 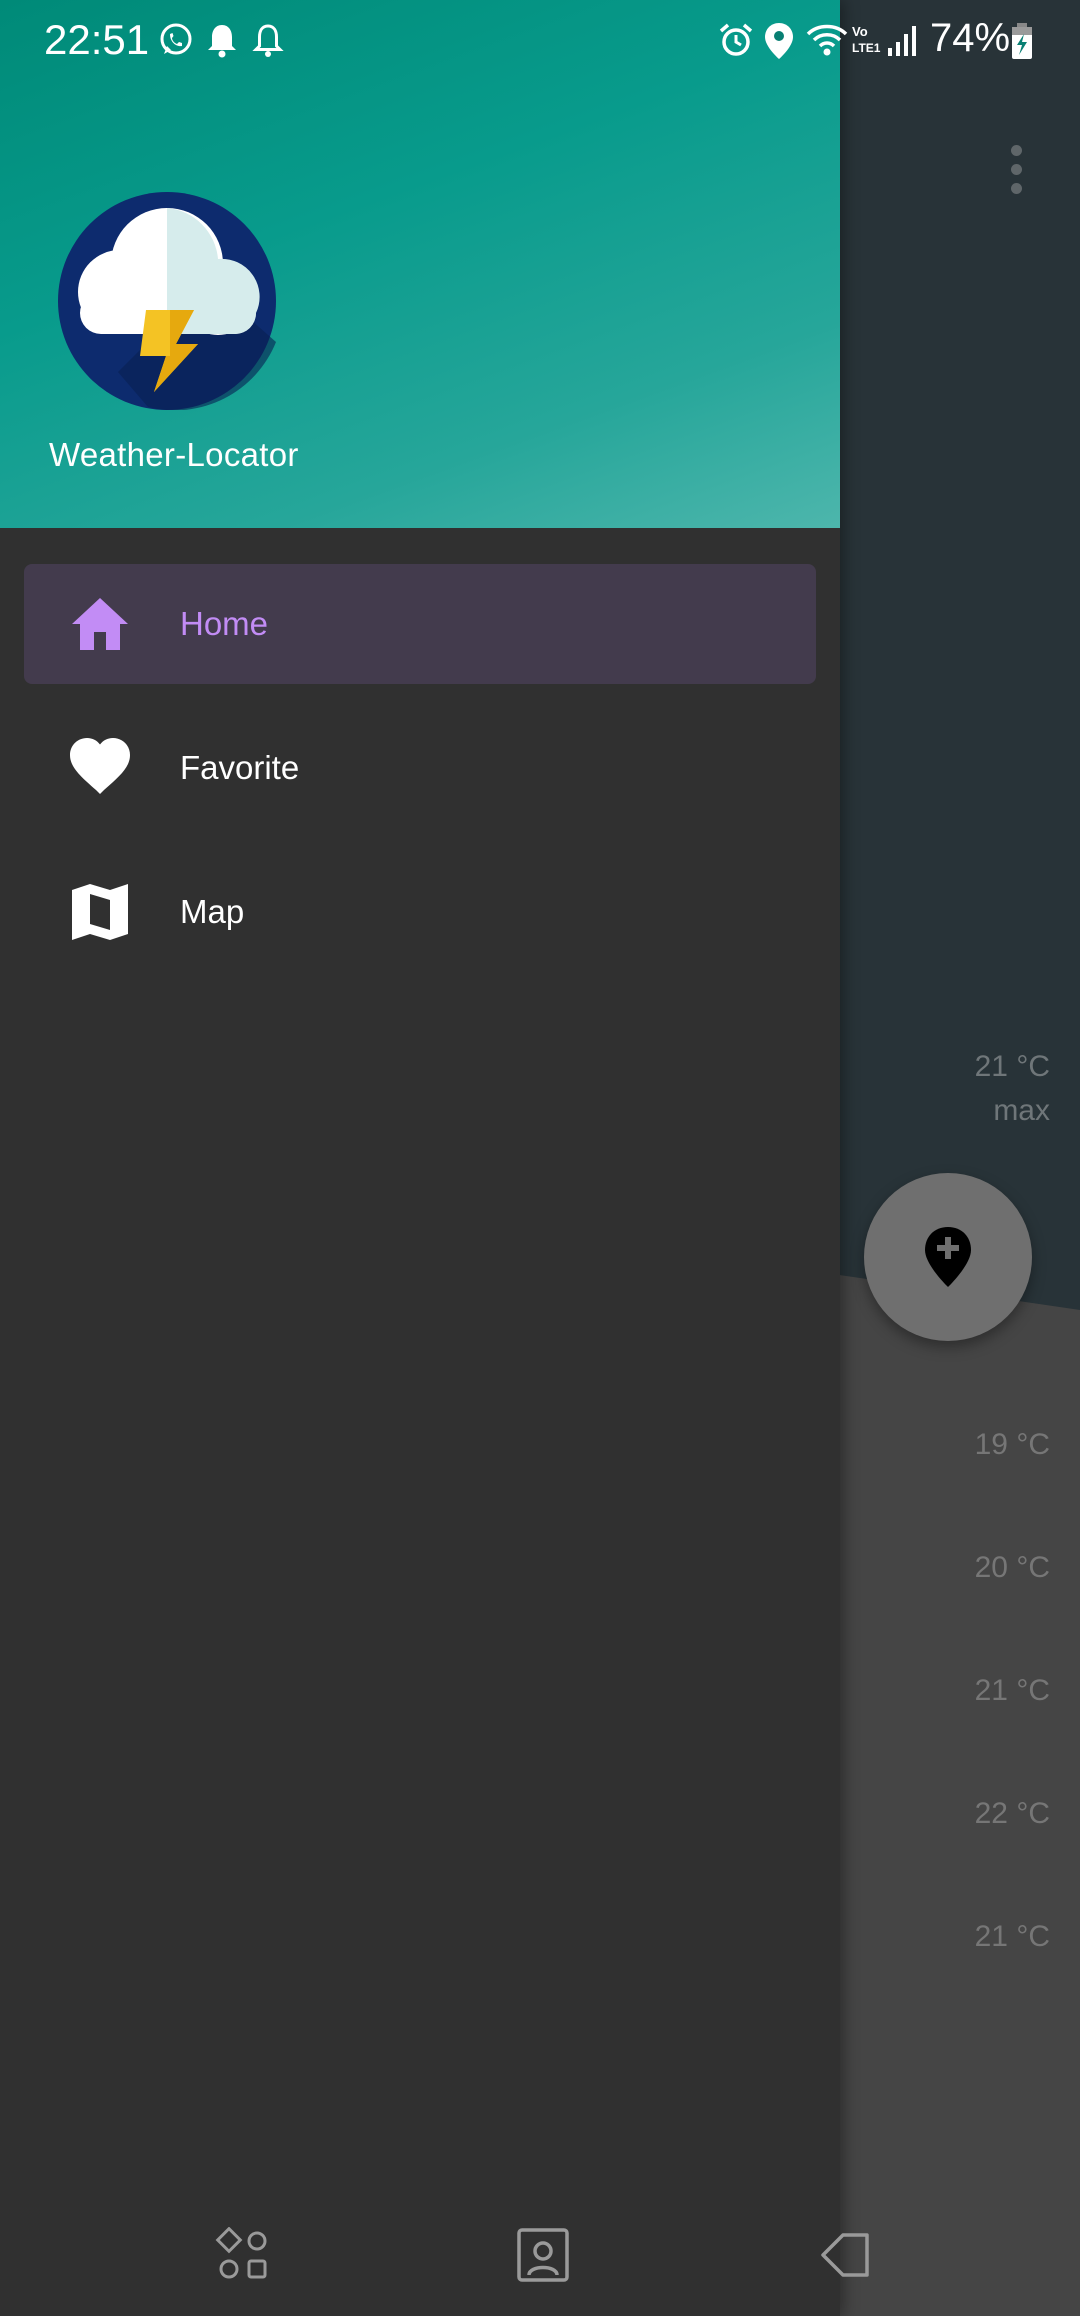 I want to click on recent-apps-button, so click(x=243, y=2255).